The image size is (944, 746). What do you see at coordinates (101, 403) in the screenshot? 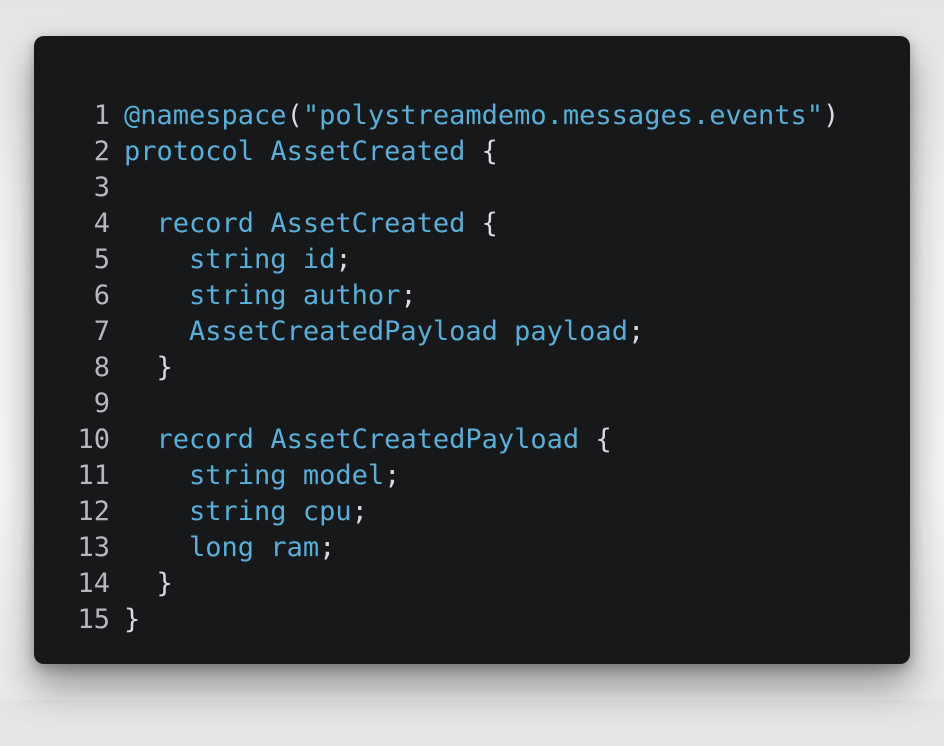
I see `line-number: 9` at bounding box center [101, 403].